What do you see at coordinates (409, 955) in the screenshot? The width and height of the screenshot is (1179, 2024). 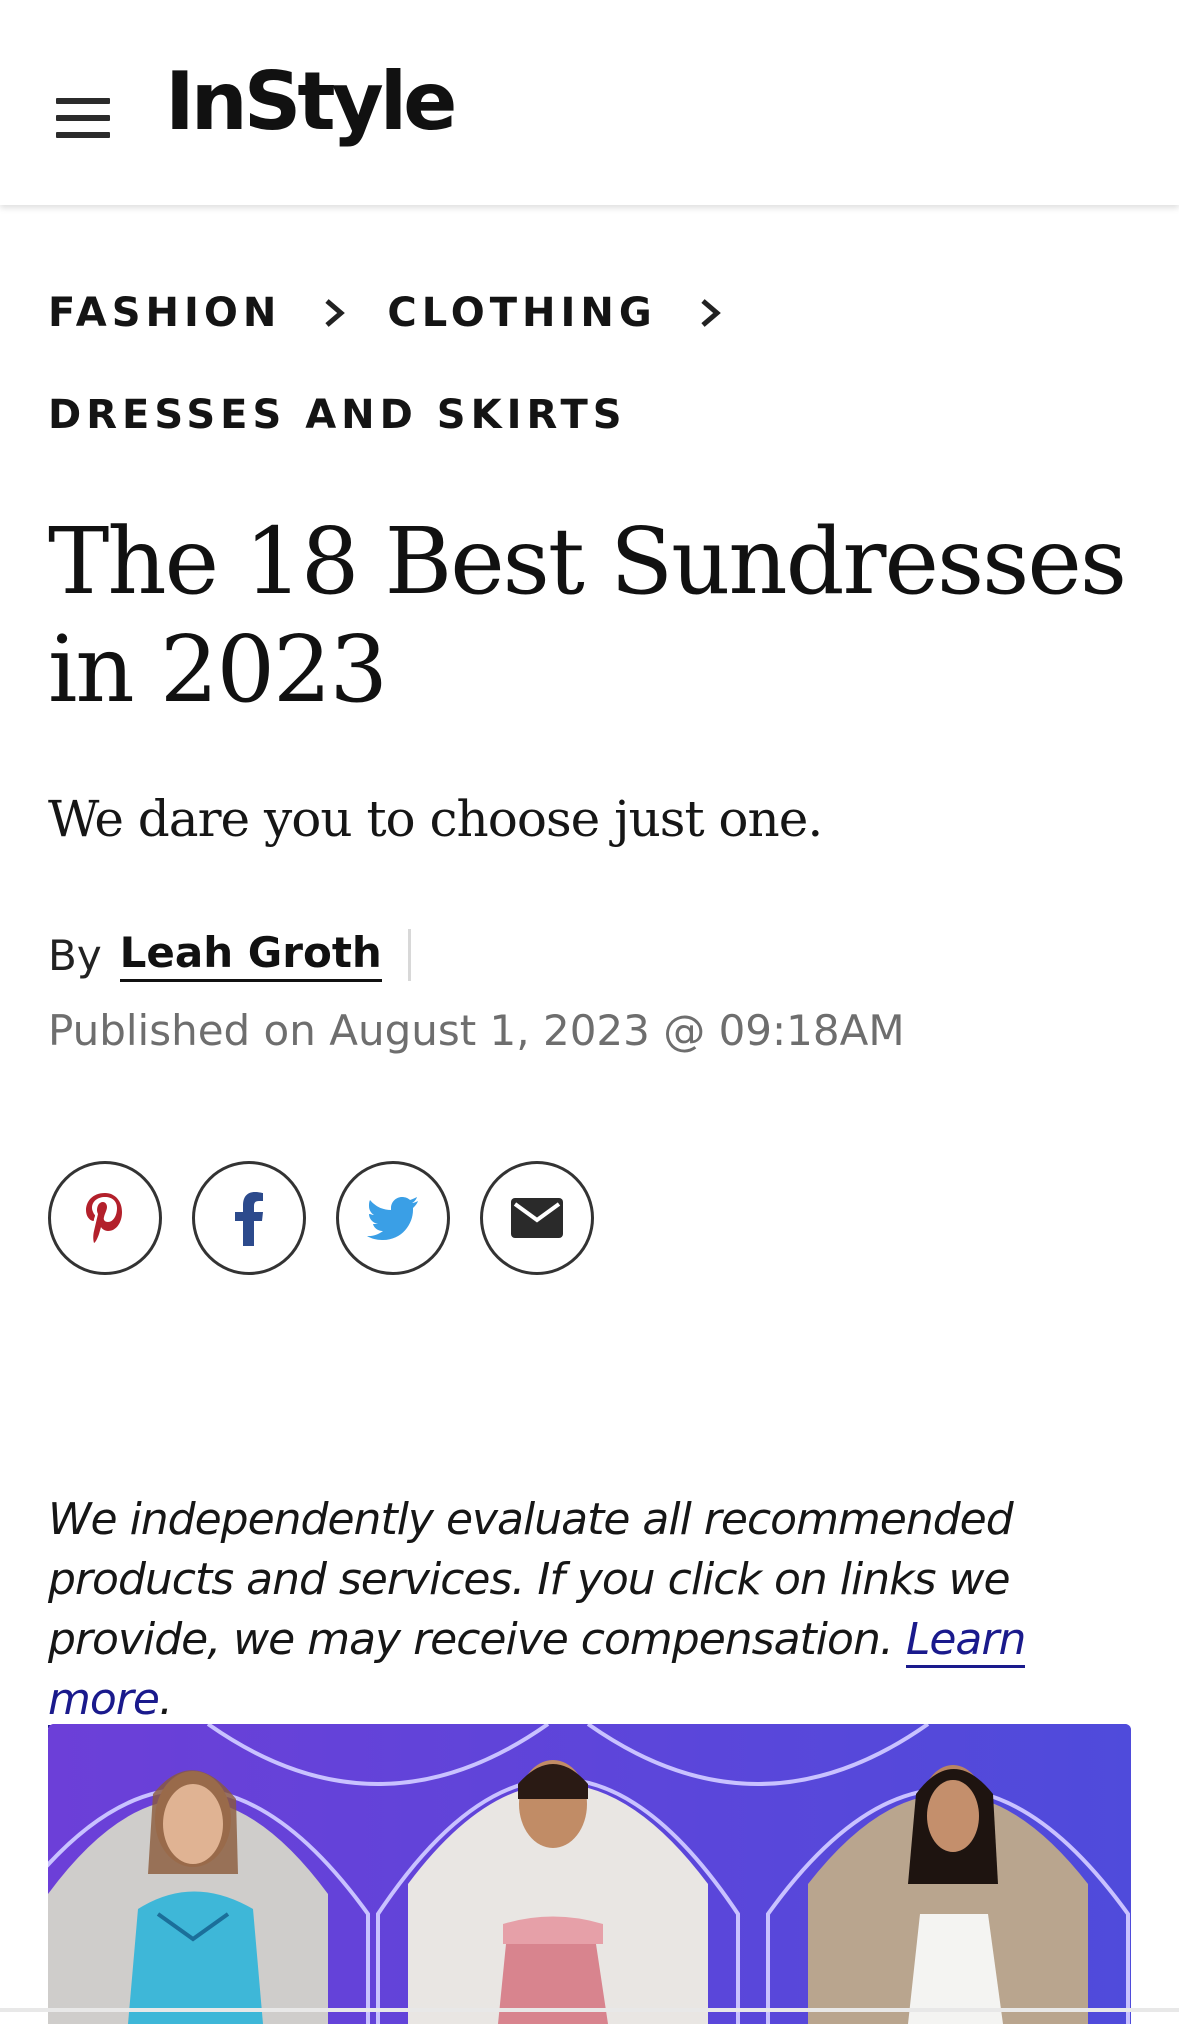 I see `byline-divider` at bounding box center [409, 955].